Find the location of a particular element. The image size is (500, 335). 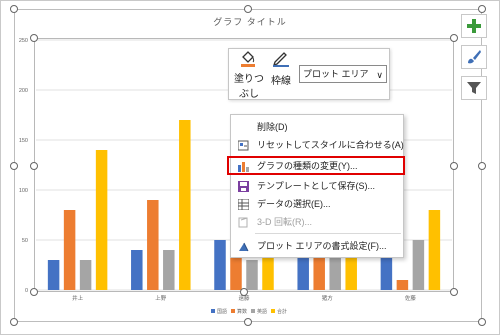

y-tick-label: 50 is located at coordinates (25, 241).